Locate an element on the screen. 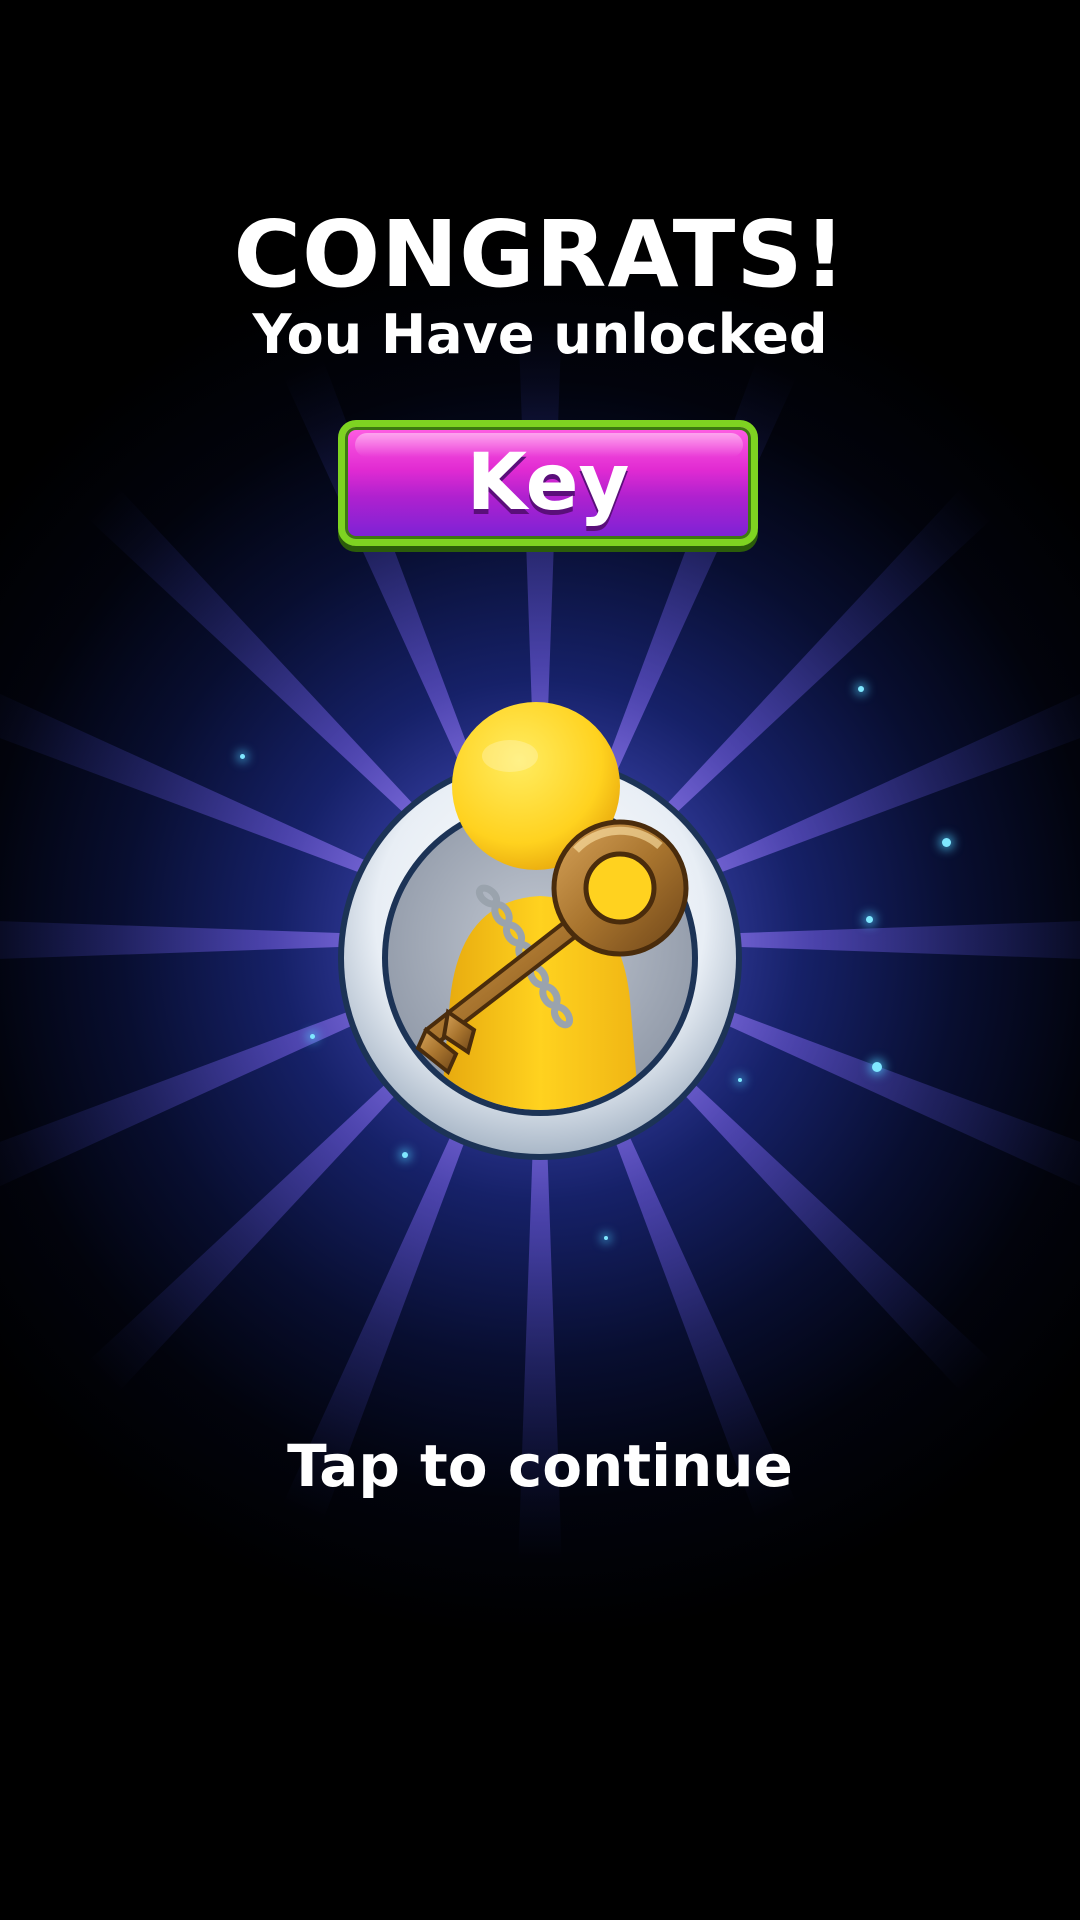  tap-to-continue-prompt: Tap to continue is located at coordinates (540, 1466).